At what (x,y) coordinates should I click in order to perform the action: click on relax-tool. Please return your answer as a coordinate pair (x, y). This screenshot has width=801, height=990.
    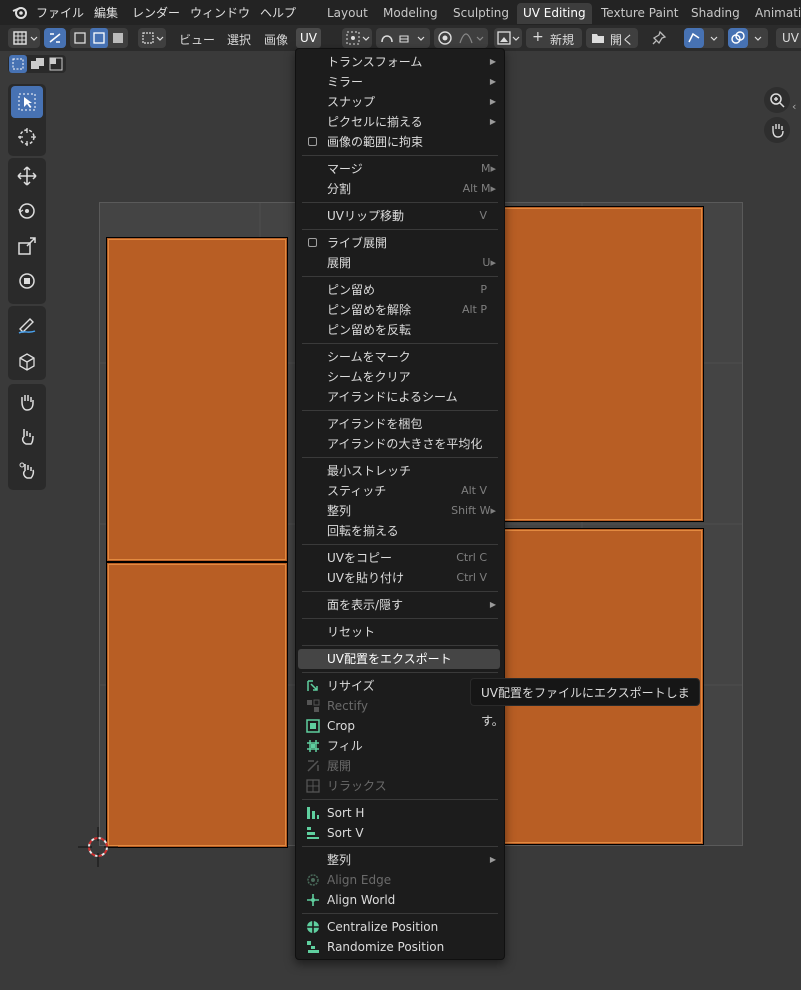
    Looking at the image, I should click on (27, 436).